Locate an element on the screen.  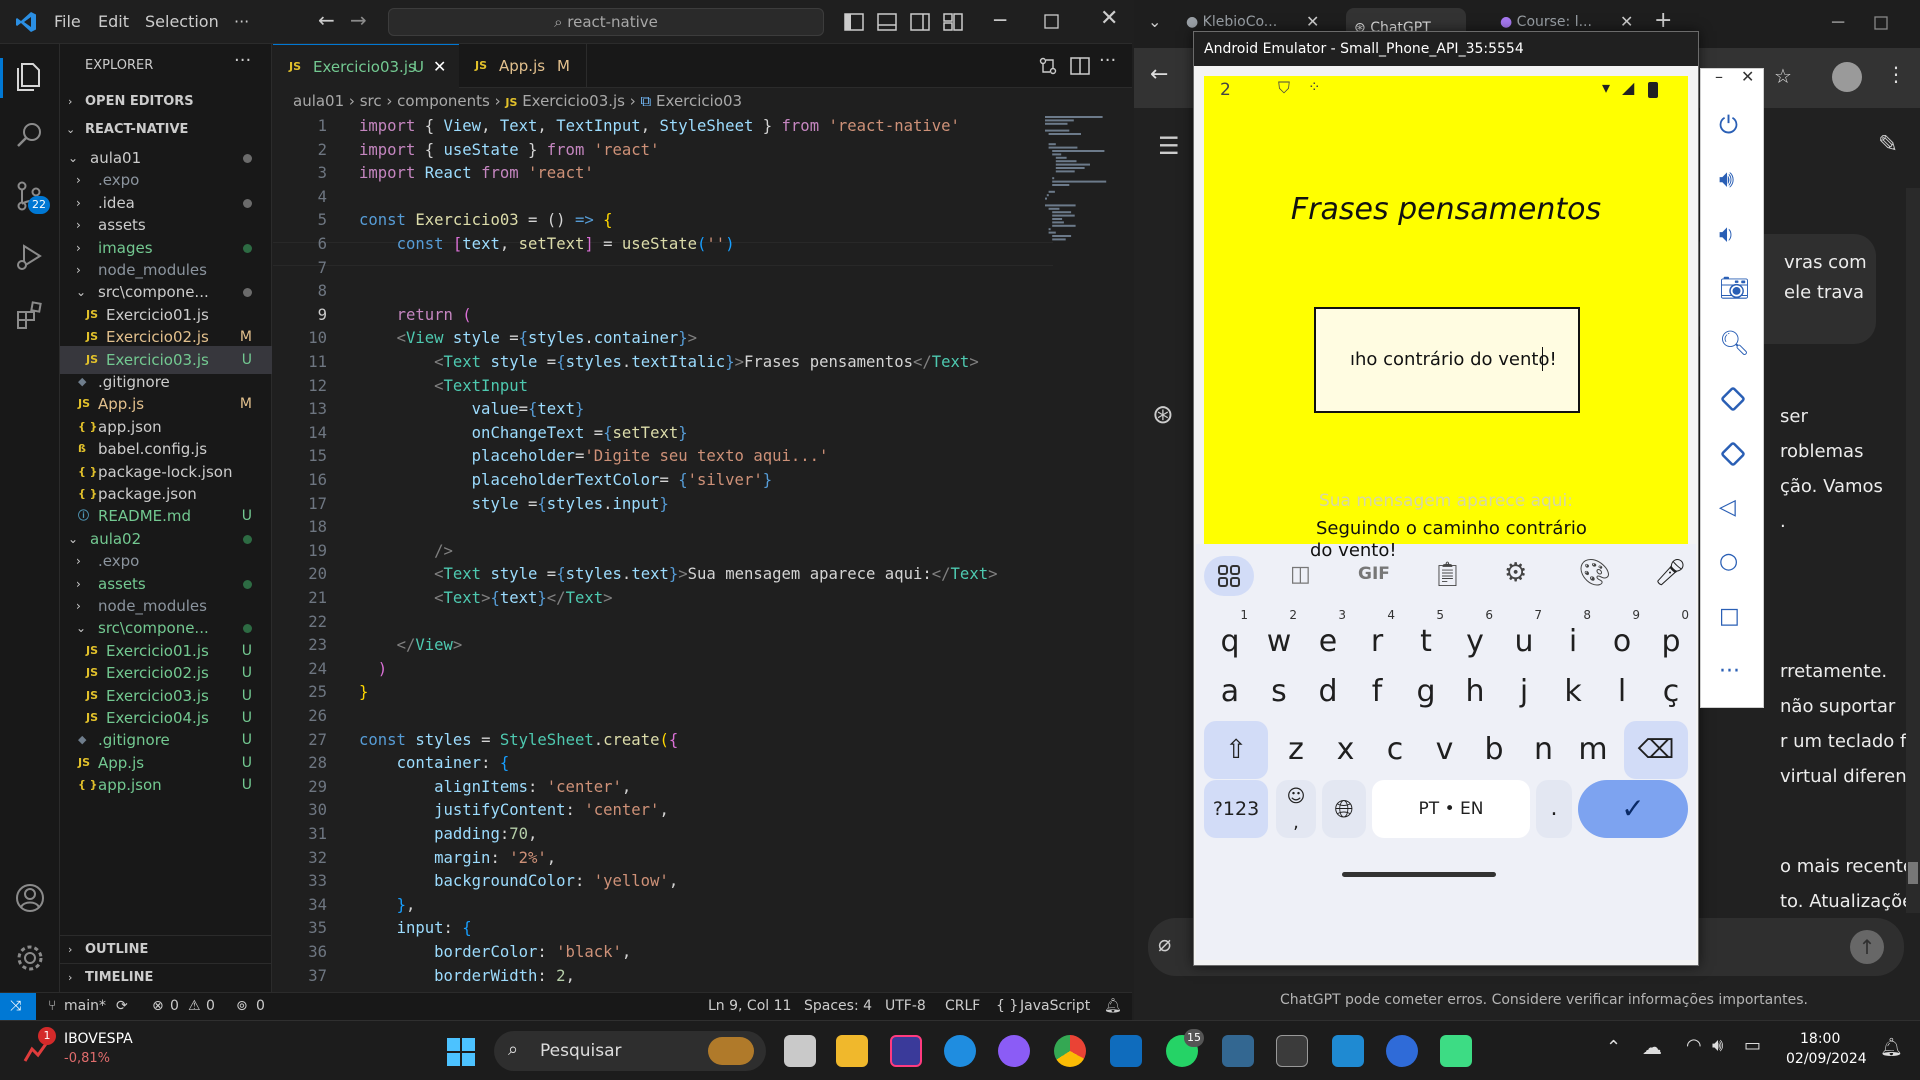
key-i: i8 is located at coordinates (1573, 639).